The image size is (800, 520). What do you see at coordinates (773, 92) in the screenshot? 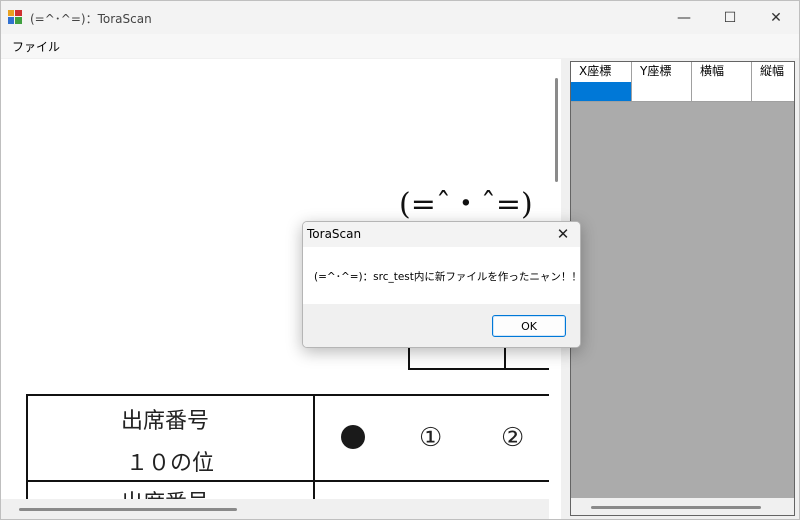
I see `grid-cell-height` at bounding box center [773, 92].